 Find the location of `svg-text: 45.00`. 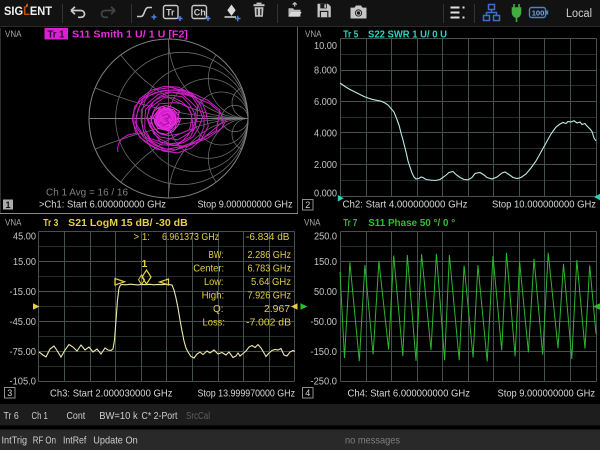

svg-text: 45.00 is located at coordinates (24, 237).